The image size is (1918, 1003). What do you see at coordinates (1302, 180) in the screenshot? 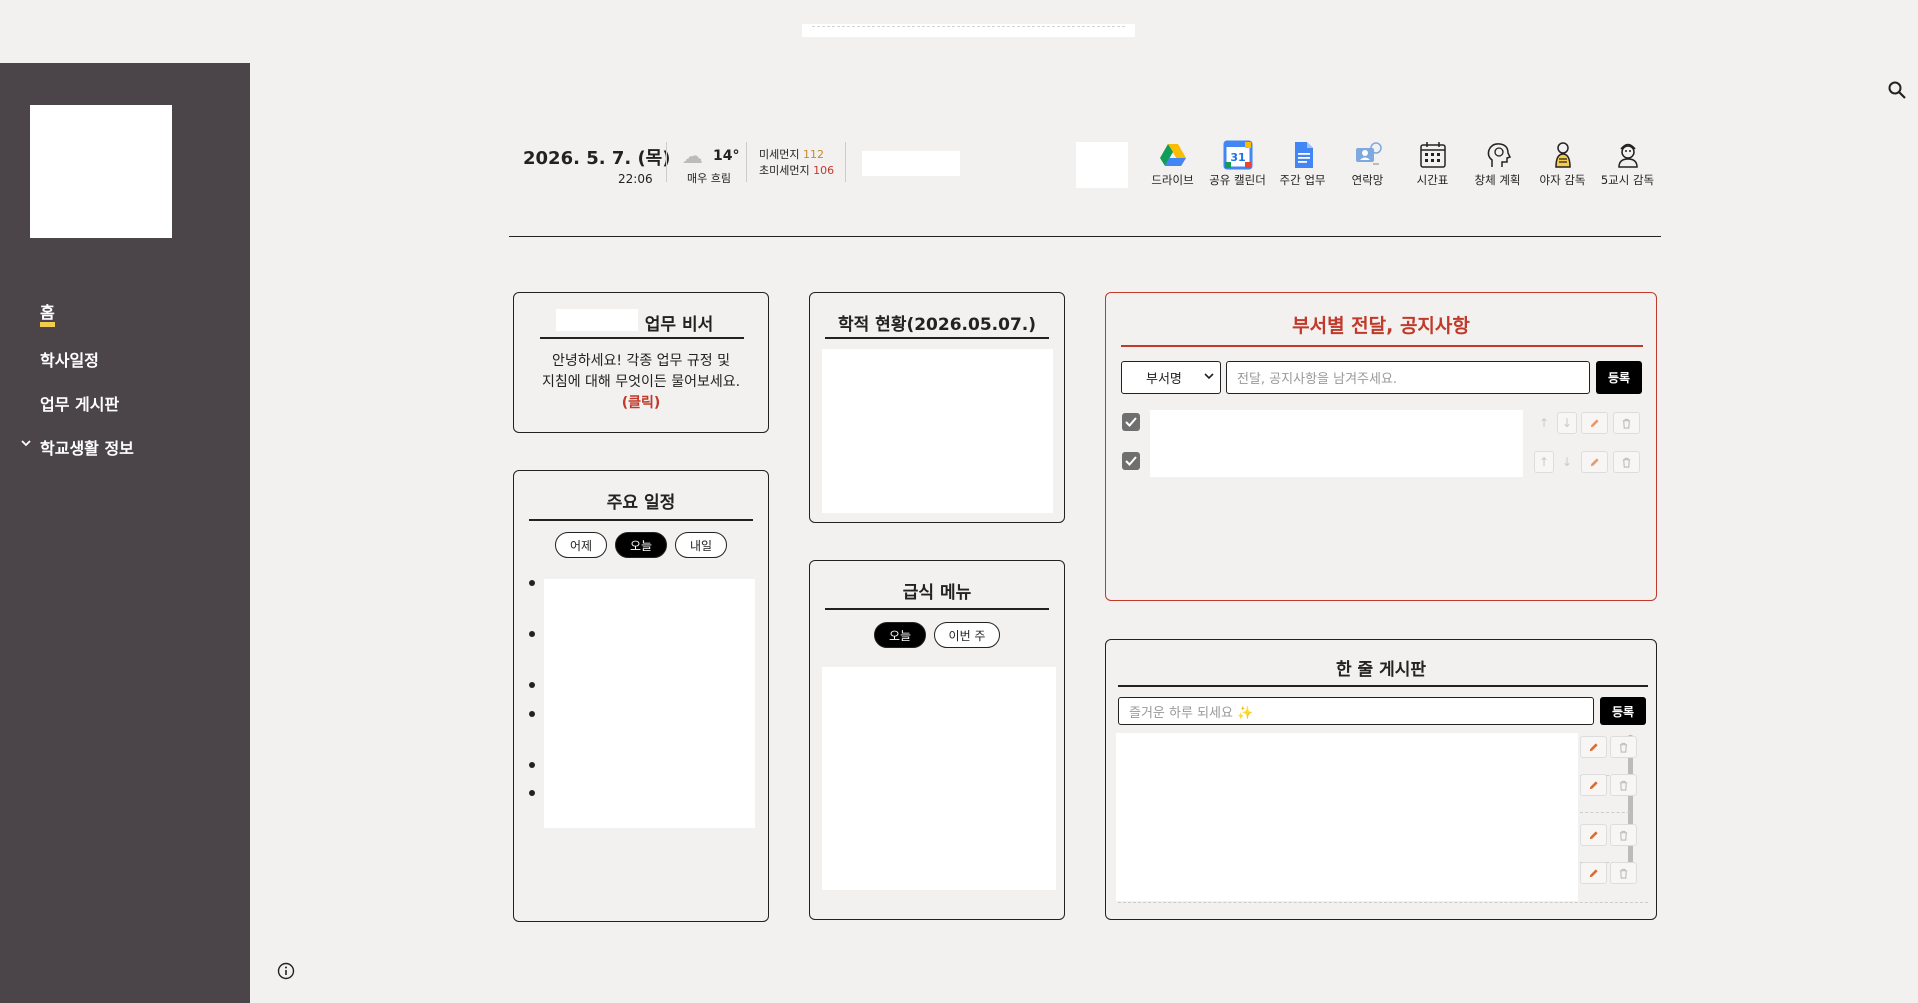
I see `tool-label: 주간 업무` at bounding box center [1302, 180].